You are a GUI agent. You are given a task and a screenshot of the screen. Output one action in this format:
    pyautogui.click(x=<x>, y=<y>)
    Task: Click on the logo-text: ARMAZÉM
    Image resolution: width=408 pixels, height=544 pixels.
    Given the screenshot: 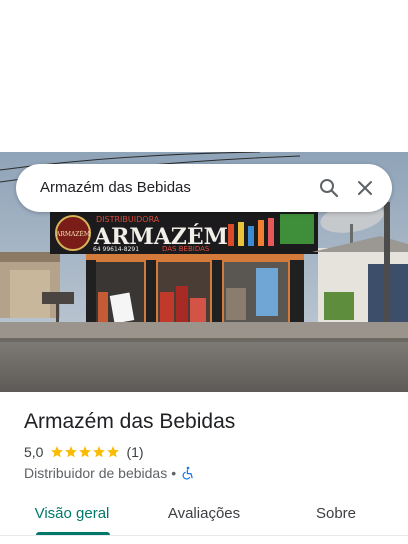 What is the action you would take?
    pyautogui.click(x=72, y=234)
    